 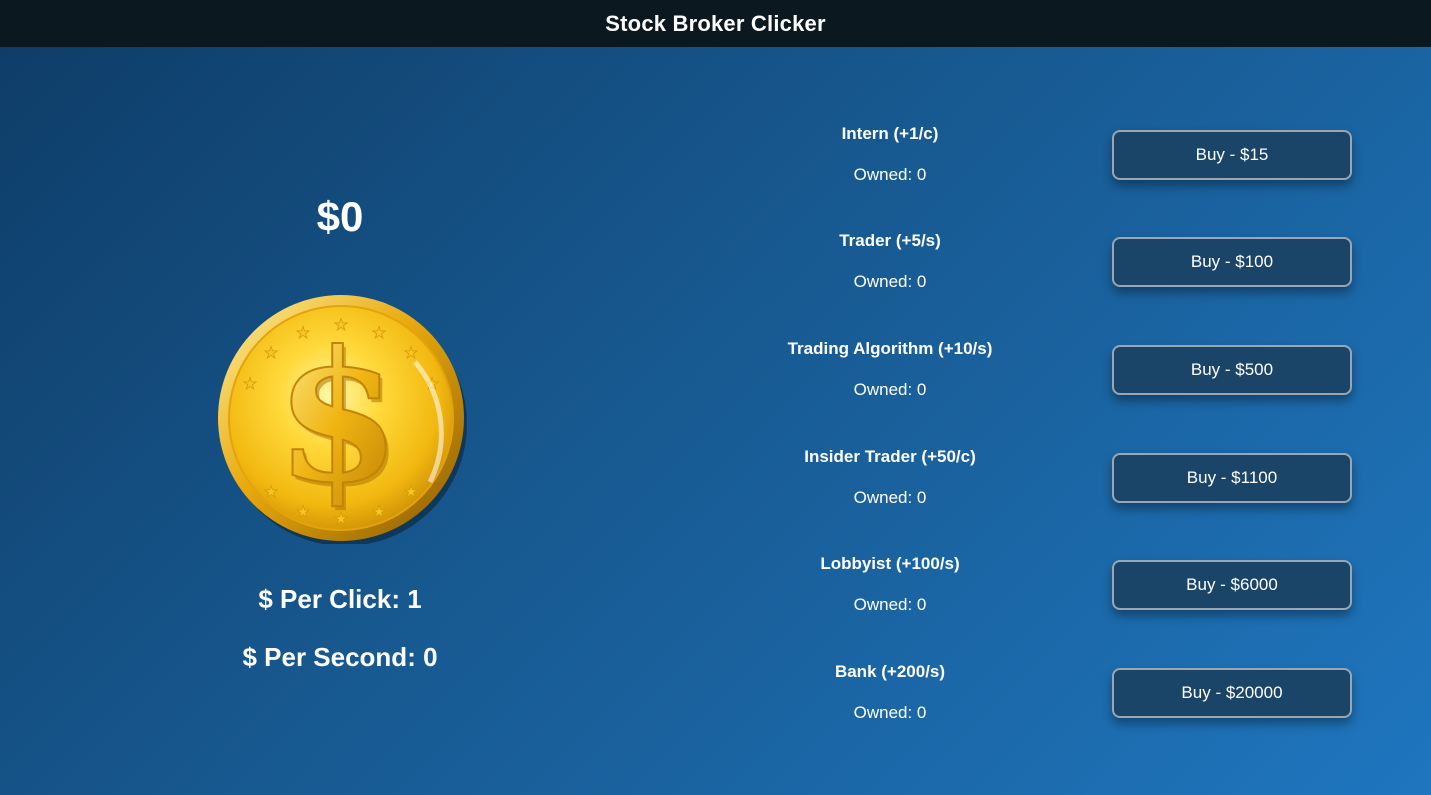 What do you see at coordinates (340, 216) in the screenshot?
I see `money-balance: $0` at bounding box center [340, 216].